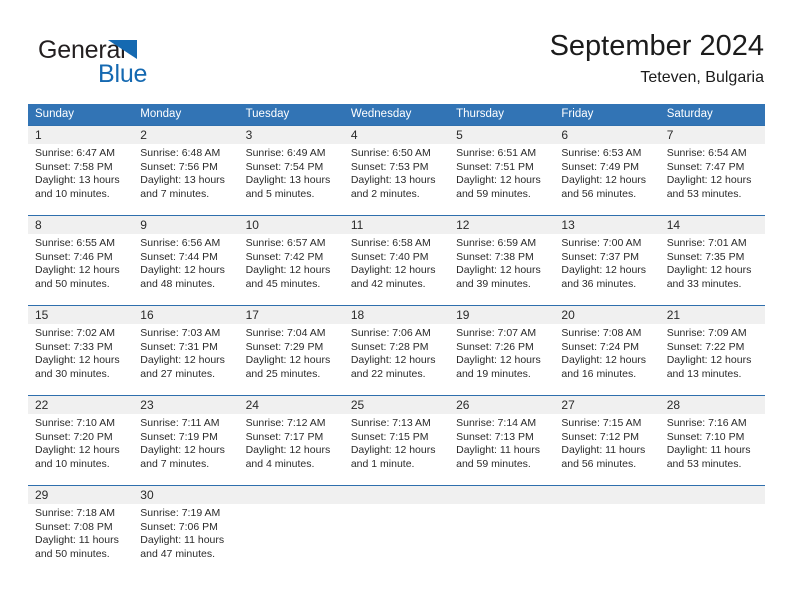  Describe the element at coordinates (390, 423) in the screenshot. I see `sunrise-text: Sunrise: 7:13 AM` at that location.